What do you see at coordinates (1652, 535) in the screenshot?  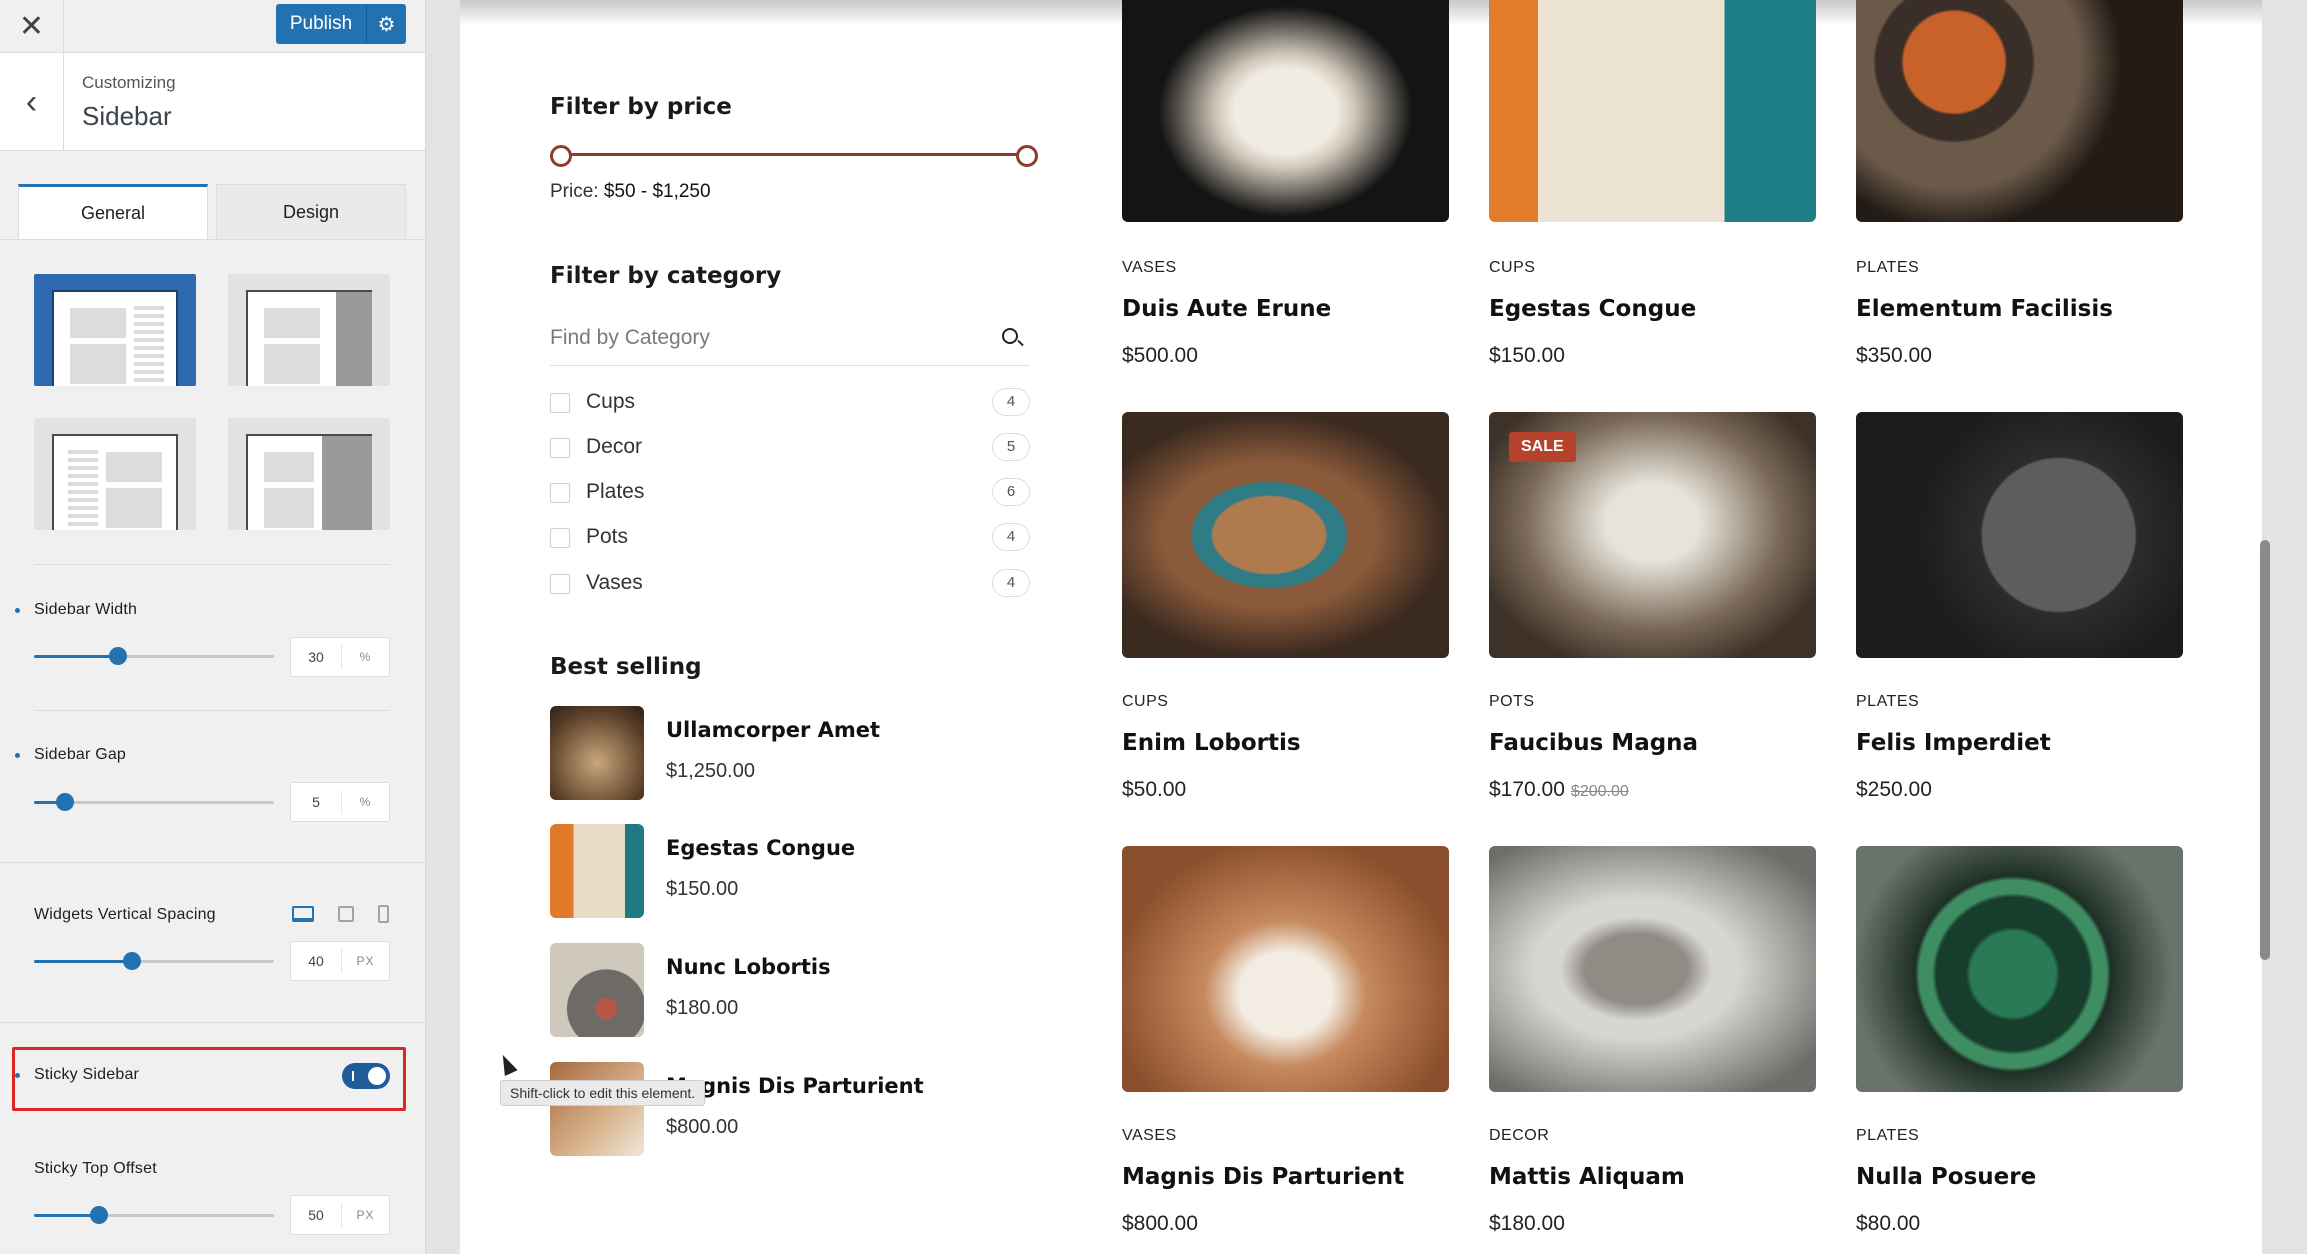 I see `product-image: SALE` at bounding box center [1652, 535].